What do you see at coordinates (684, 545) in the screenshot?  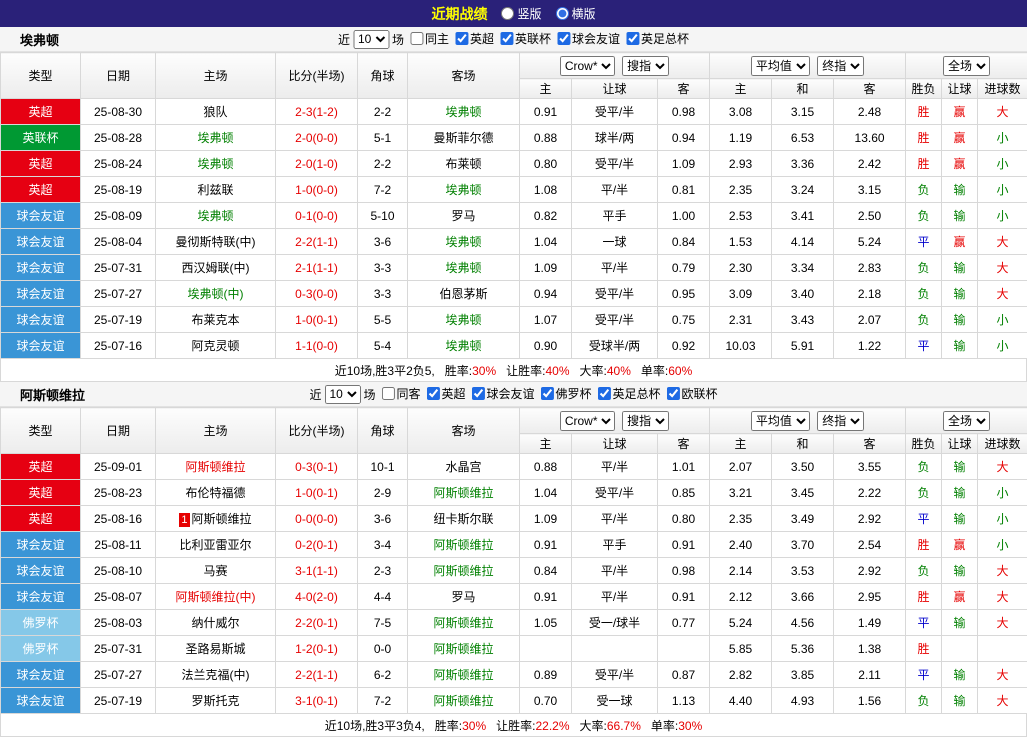 I see `asia-away-odds: 0.91` at bounding box center [684, 545].